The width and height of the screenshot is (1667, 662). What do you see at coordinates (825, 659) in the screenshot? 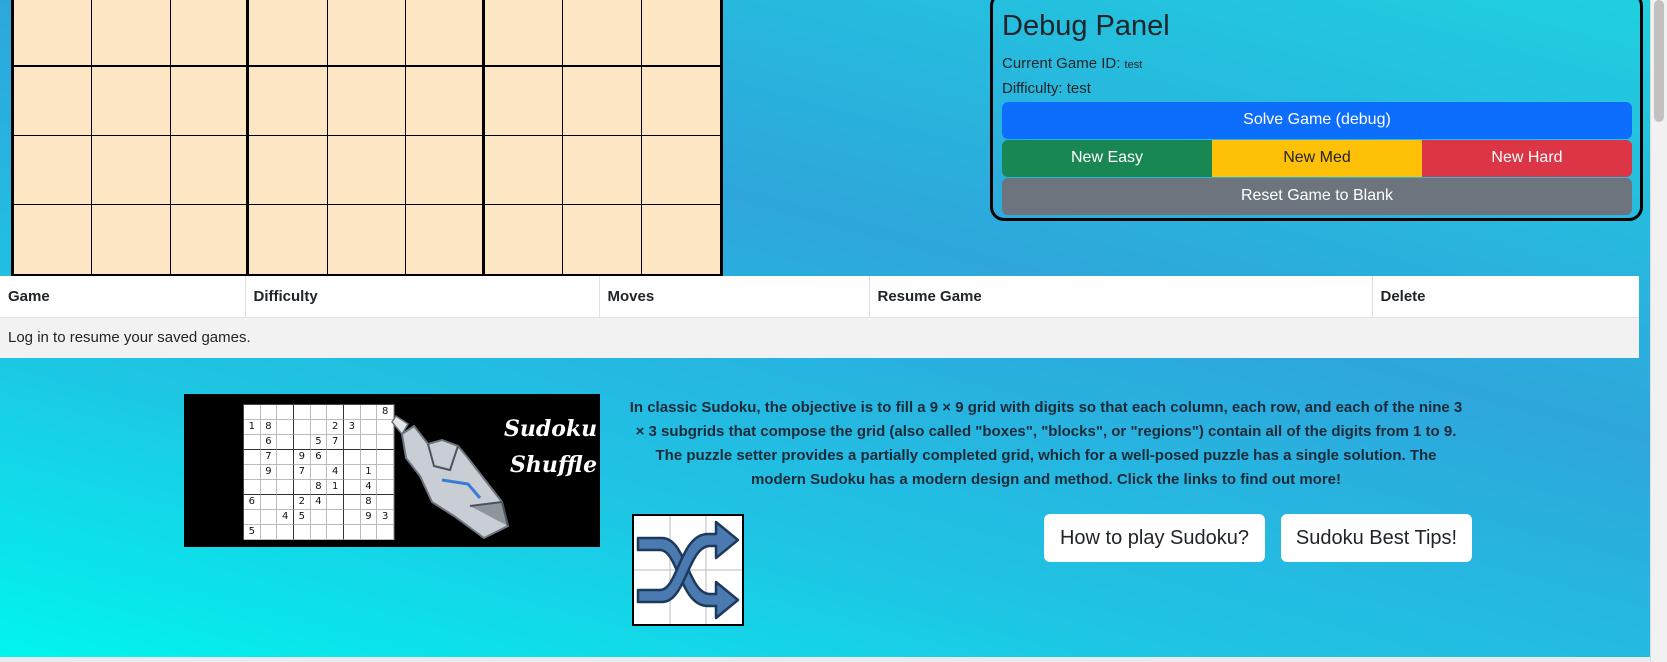
I see `page-bottom-edge` at bounding box center [825, 659].